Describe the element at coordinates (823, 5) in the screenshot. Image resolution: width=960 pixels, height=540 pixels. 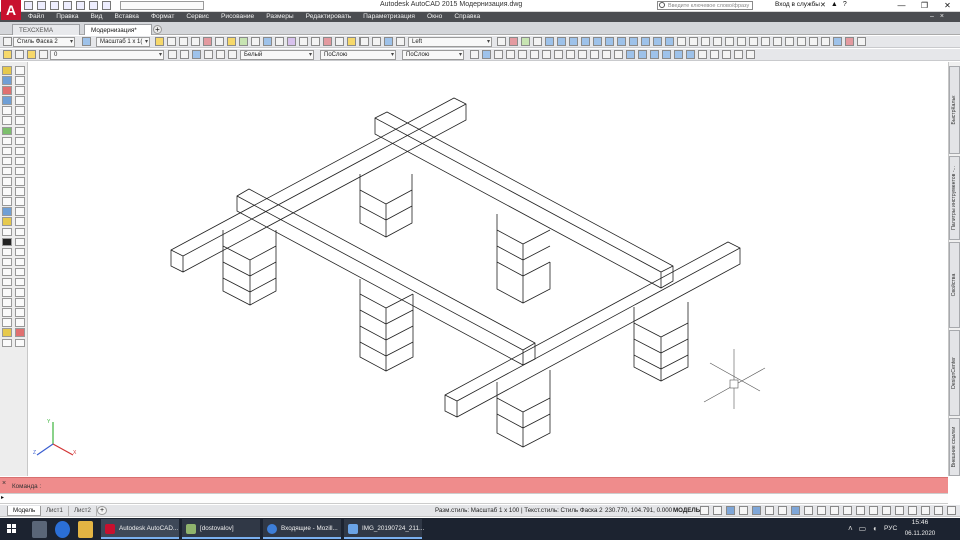
I see `exchange-icon: ✕` at that location.